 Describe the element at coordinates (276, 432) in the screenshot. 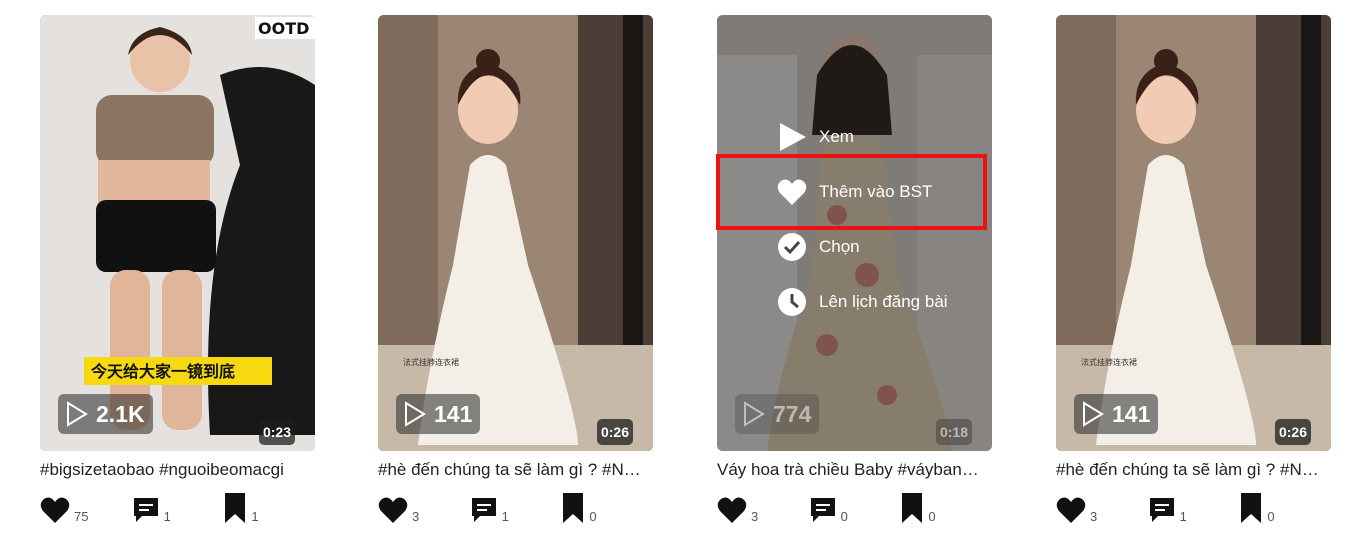

I see `duration-badge: 0:23` at that location.